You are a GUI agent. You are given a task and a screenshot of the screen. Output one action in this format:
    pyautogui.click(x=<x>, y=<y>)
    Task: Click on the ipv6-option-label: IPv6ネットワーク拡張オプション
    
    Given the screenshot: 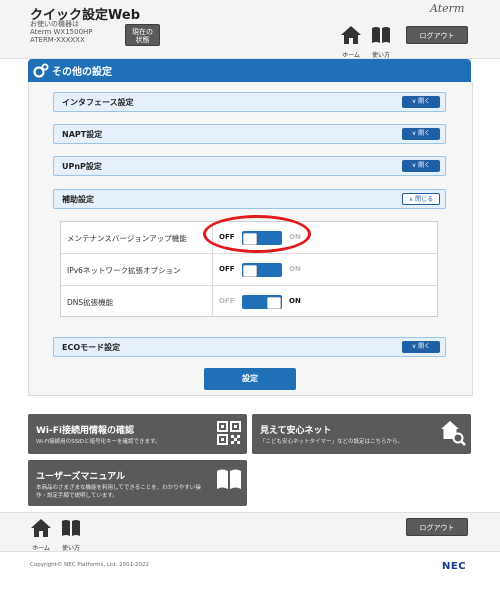 What is the action you would take?
    pyautogui.click(x=124, y=270)
    